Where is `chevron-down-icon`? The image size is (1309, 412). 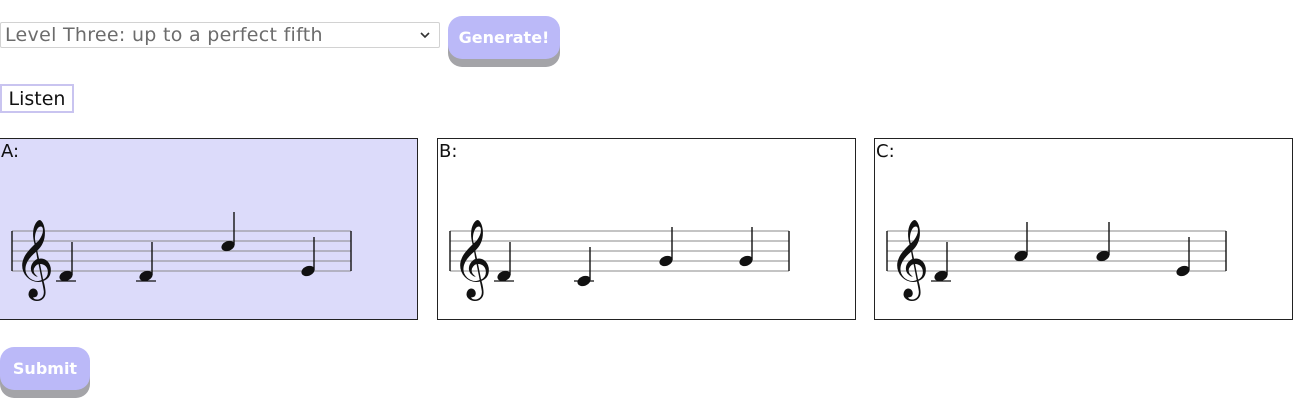
chevron-down-icon is located at coordinates (425, 35).